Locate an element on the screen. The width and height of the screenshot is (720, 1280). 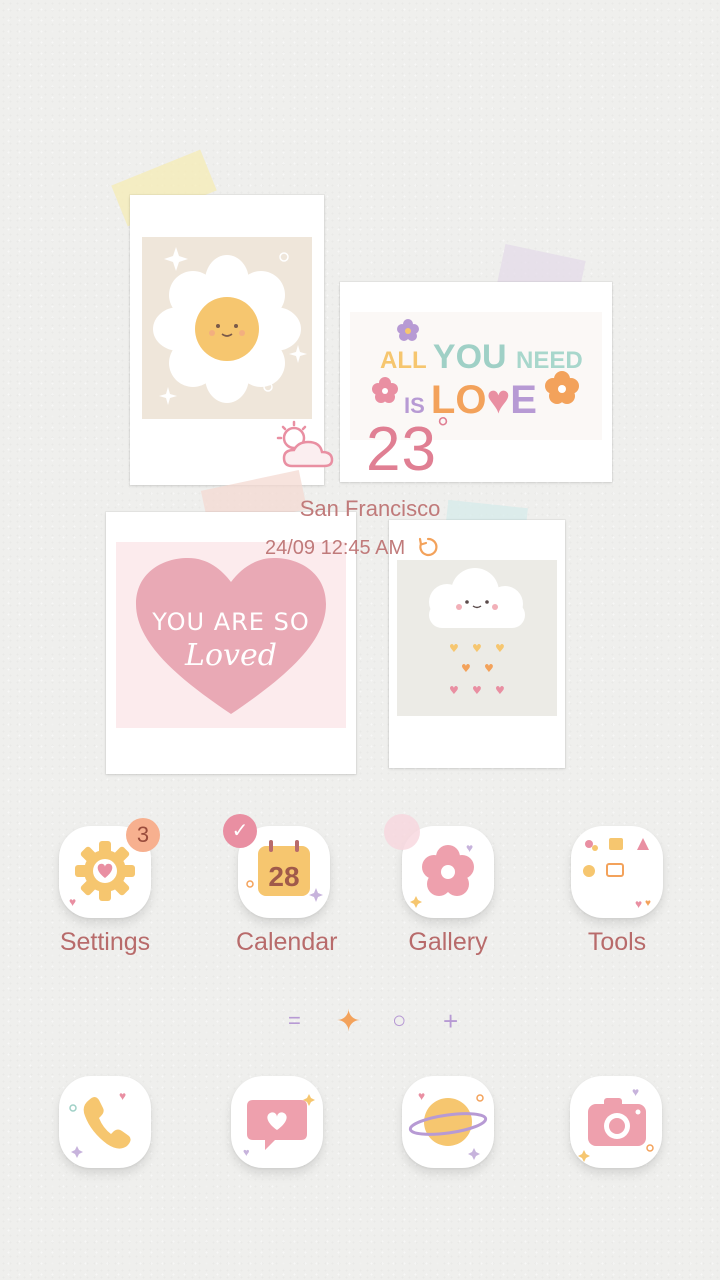
cloud-illustration: ♥ ♥ ♥ ♥ ♥ ♥ ♥ ♥ is located at coordinates (477, 638).